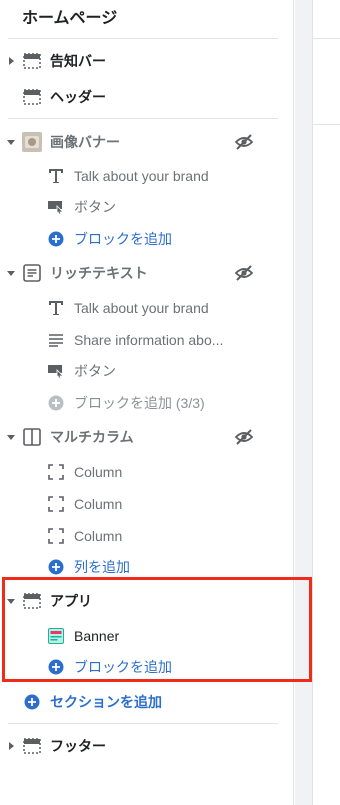 The height and width of the screenshot is (805, 340). What do you see at coordinates (32, 746) in the screenshot?
I see `footer-icon` at bounding box center [32, 746].